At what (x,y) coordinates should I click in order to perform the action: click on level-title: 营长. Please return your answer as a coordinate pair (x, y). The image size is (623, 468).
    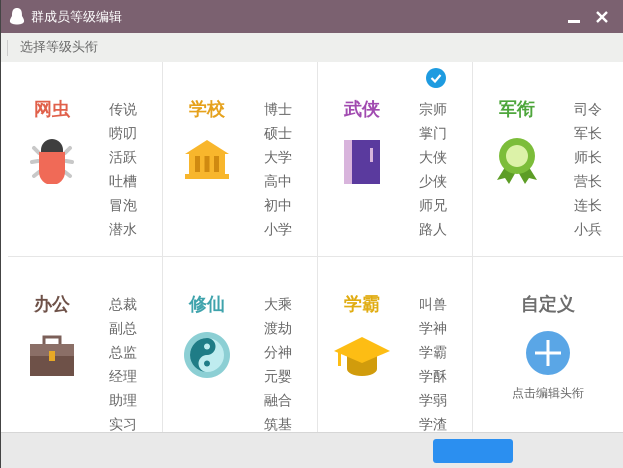
    Looking at the image, I should click on (588, 182).